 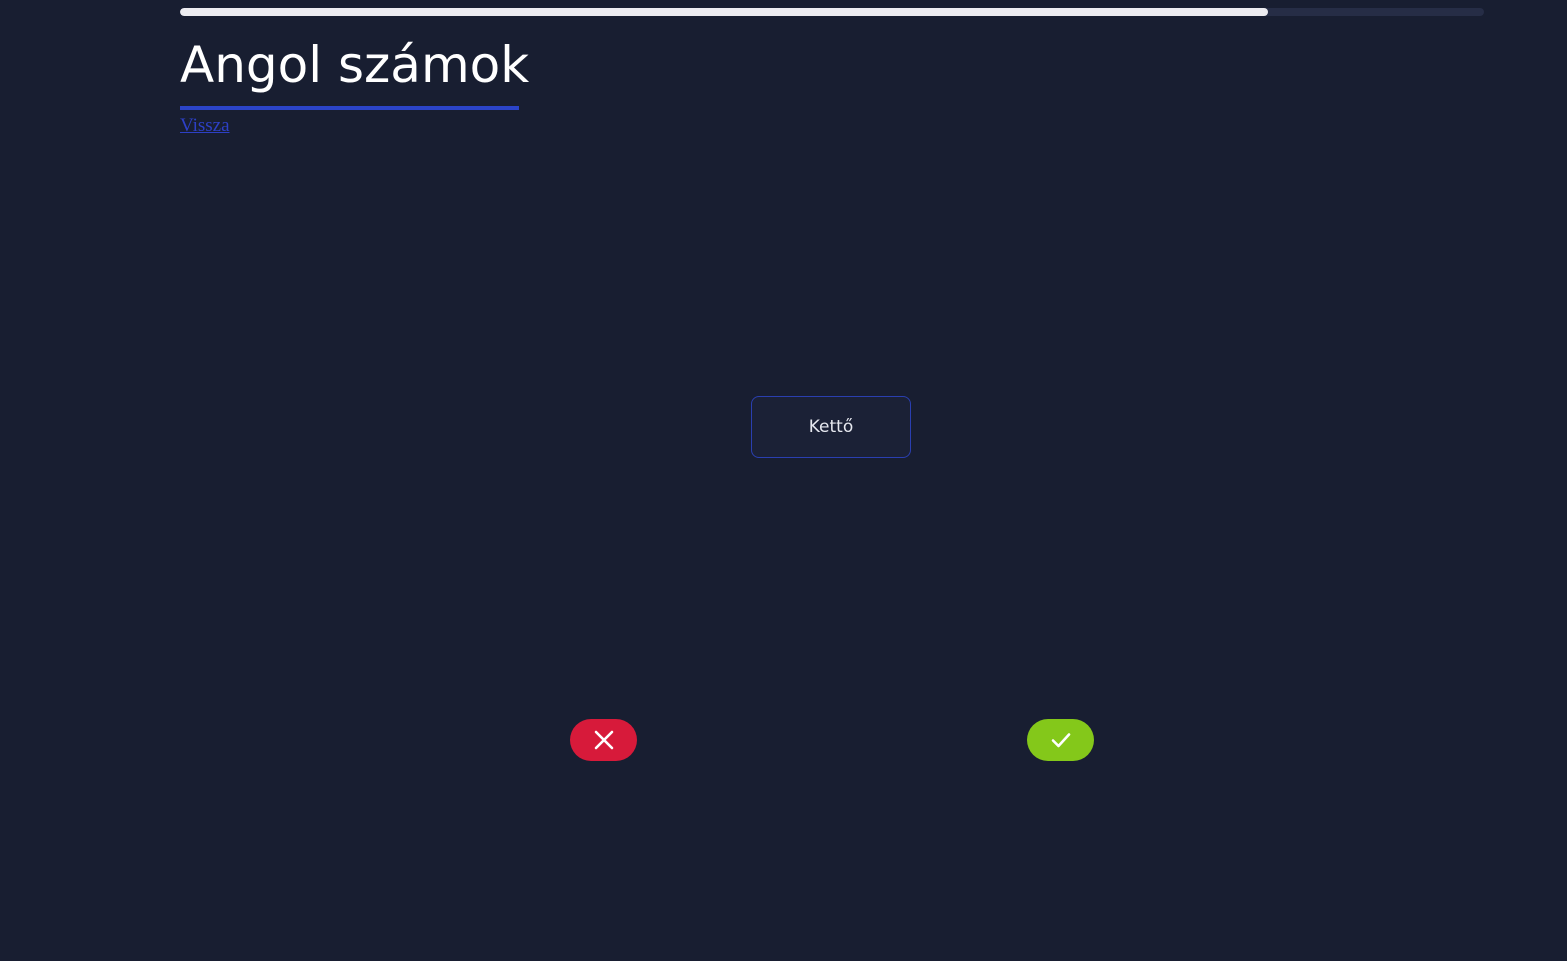 I want to click on wrong-answer-button, so click(x=603, y=740).